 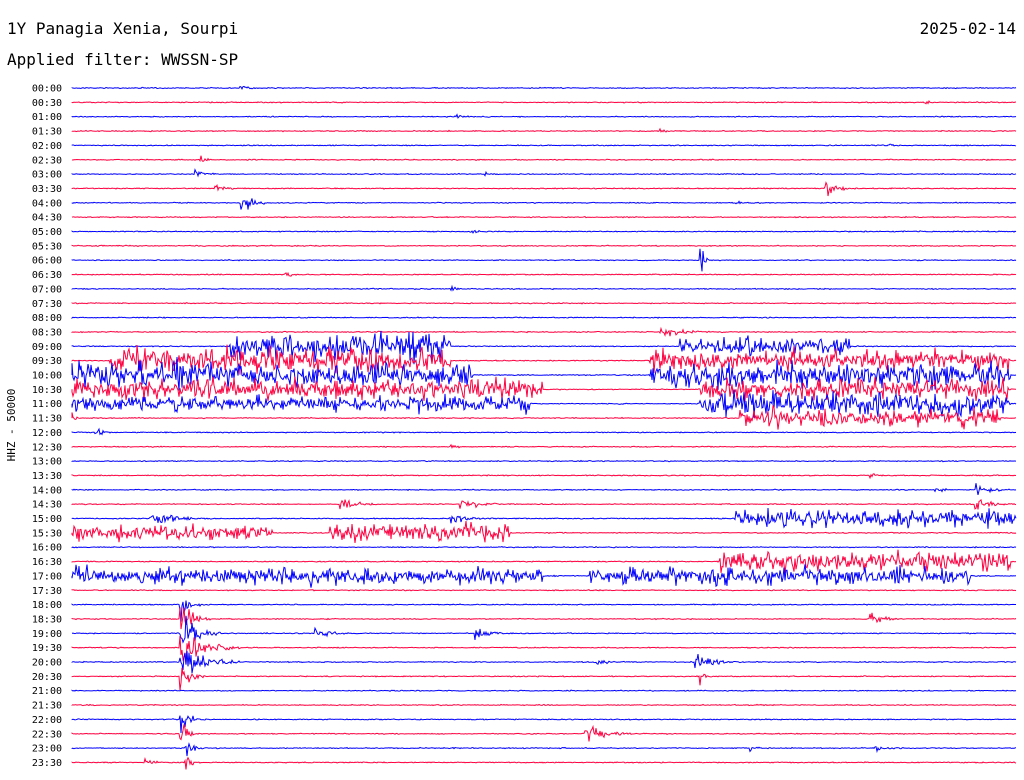 I want to click on row-time-label: 12:00, so click(x=47, y=433).